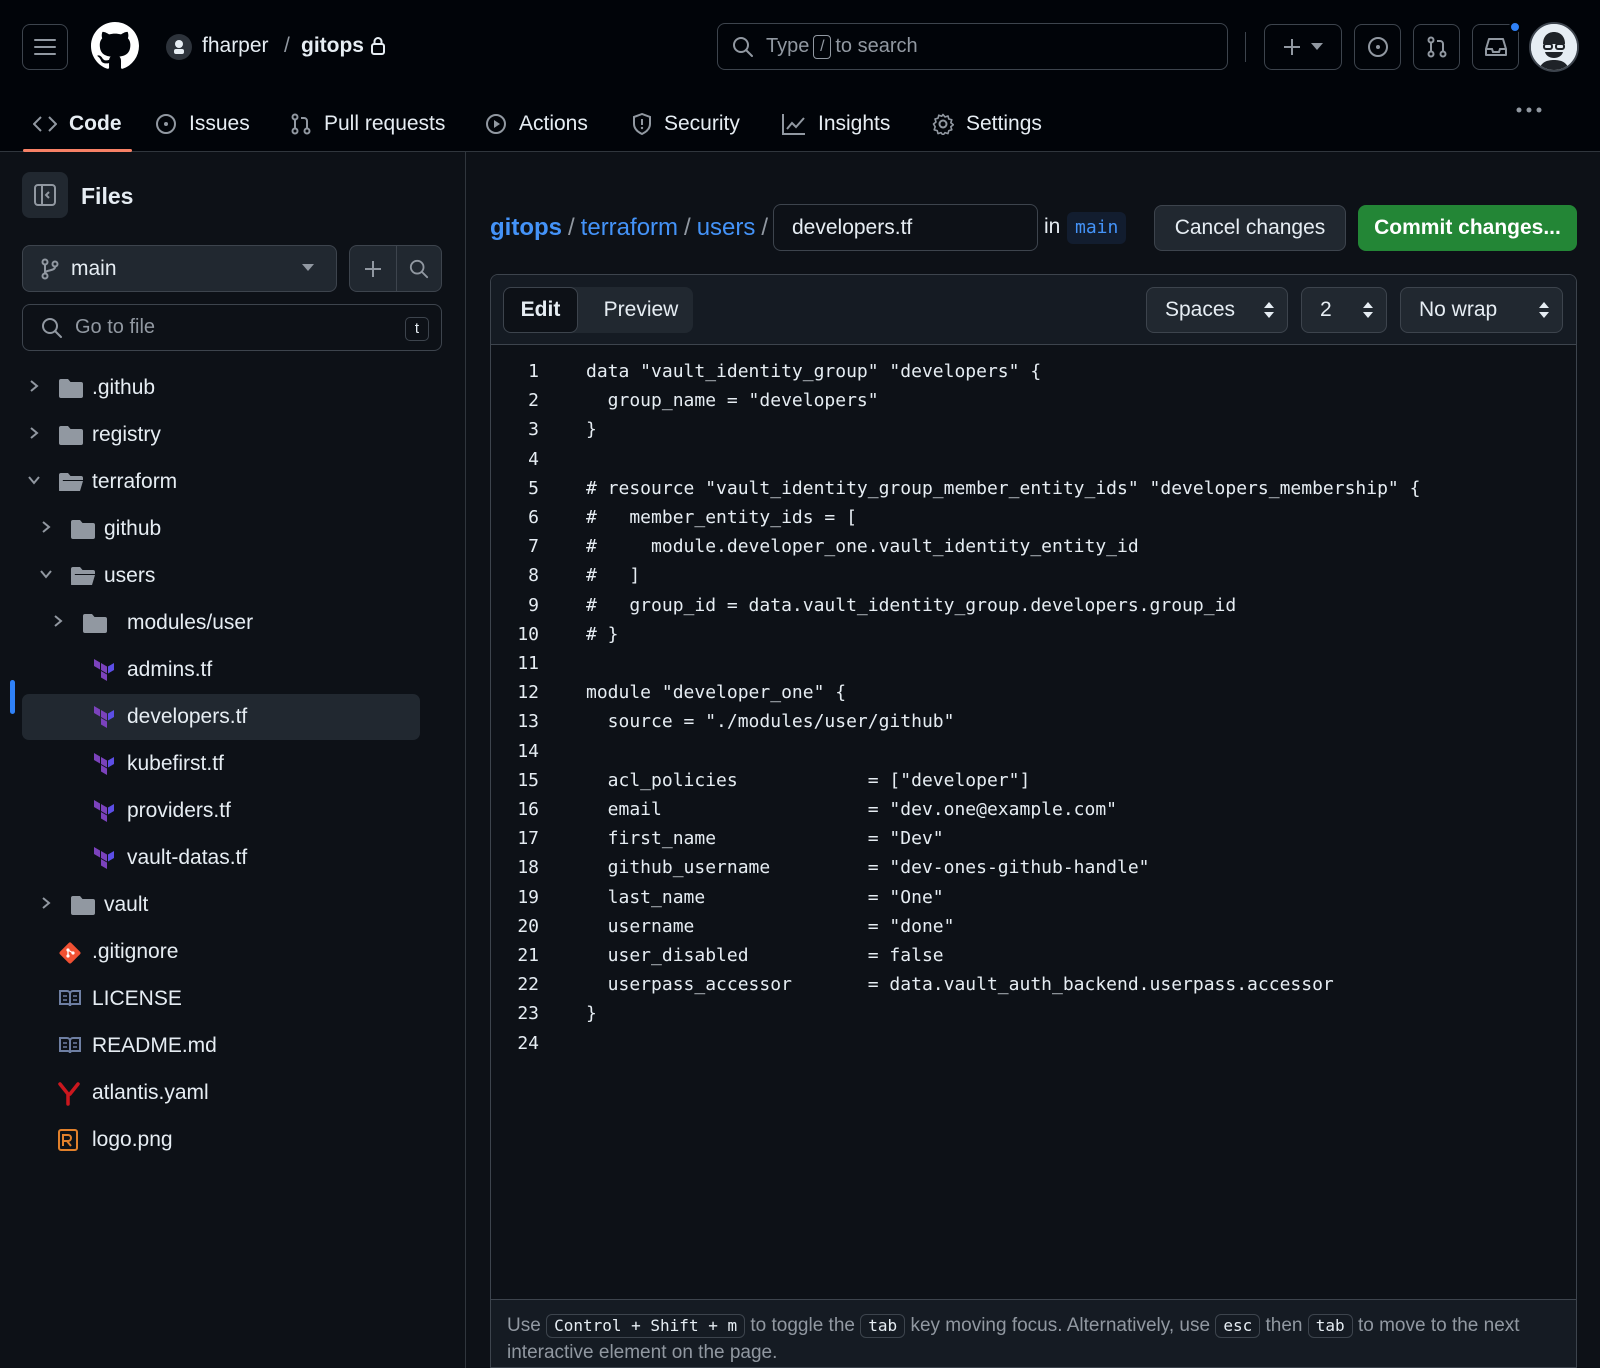 Image resolution: width=1600 pixels, height=1368 pixels. Describe the element at coordinates (221, 529) in the screenshot. I see `tree-folder: github` at that location.